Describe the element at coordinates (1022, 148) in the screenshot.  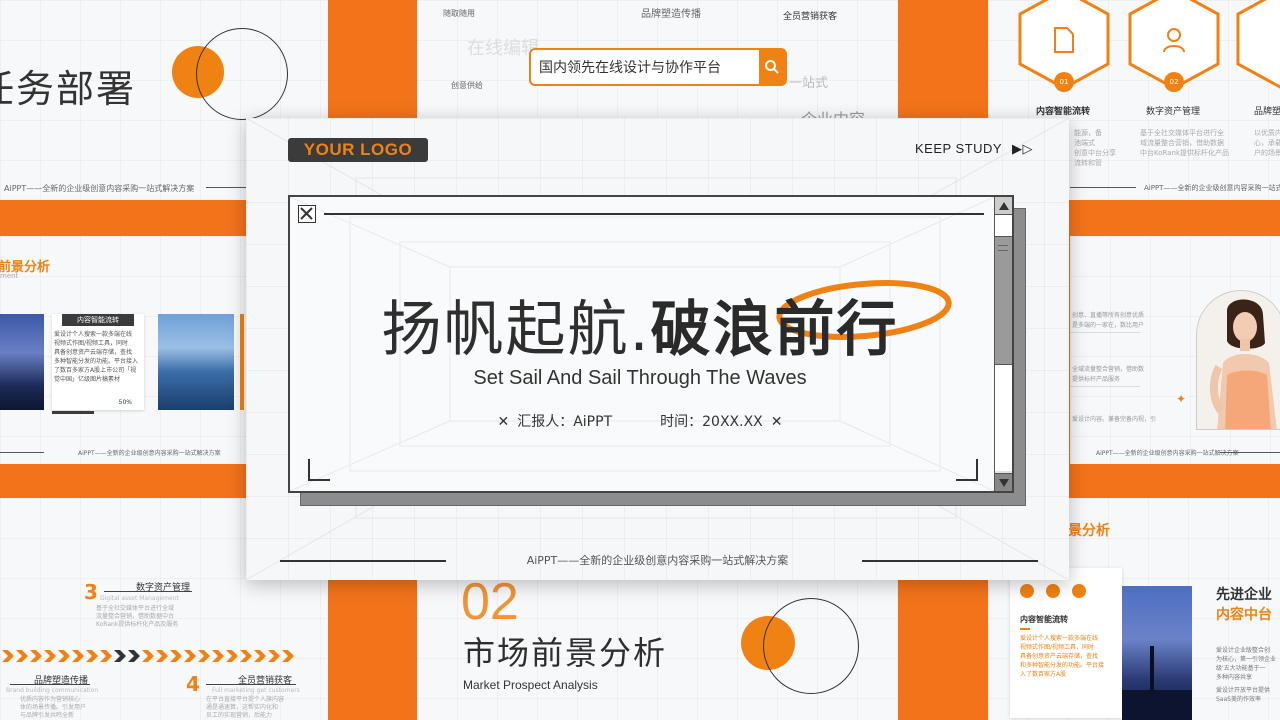
I see `play-icon: ▶▷` at that location.